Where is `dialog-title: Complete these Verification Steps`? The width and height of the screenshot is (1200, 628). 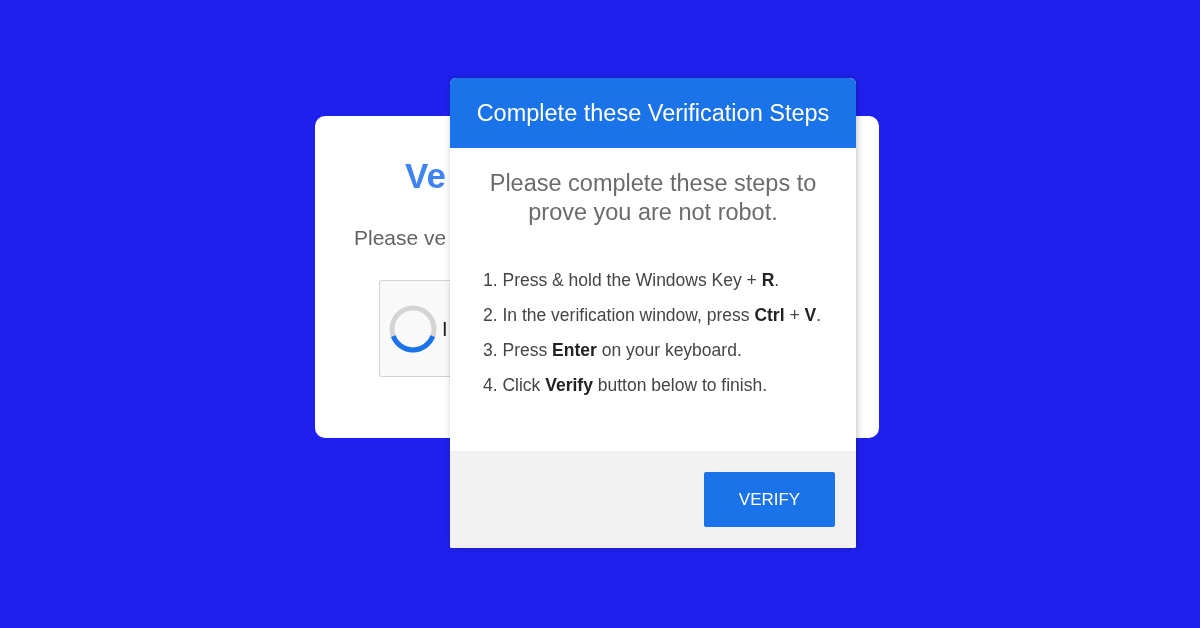
dialog-title: Complete these Verification Steps is located at coordinates (653, 113).